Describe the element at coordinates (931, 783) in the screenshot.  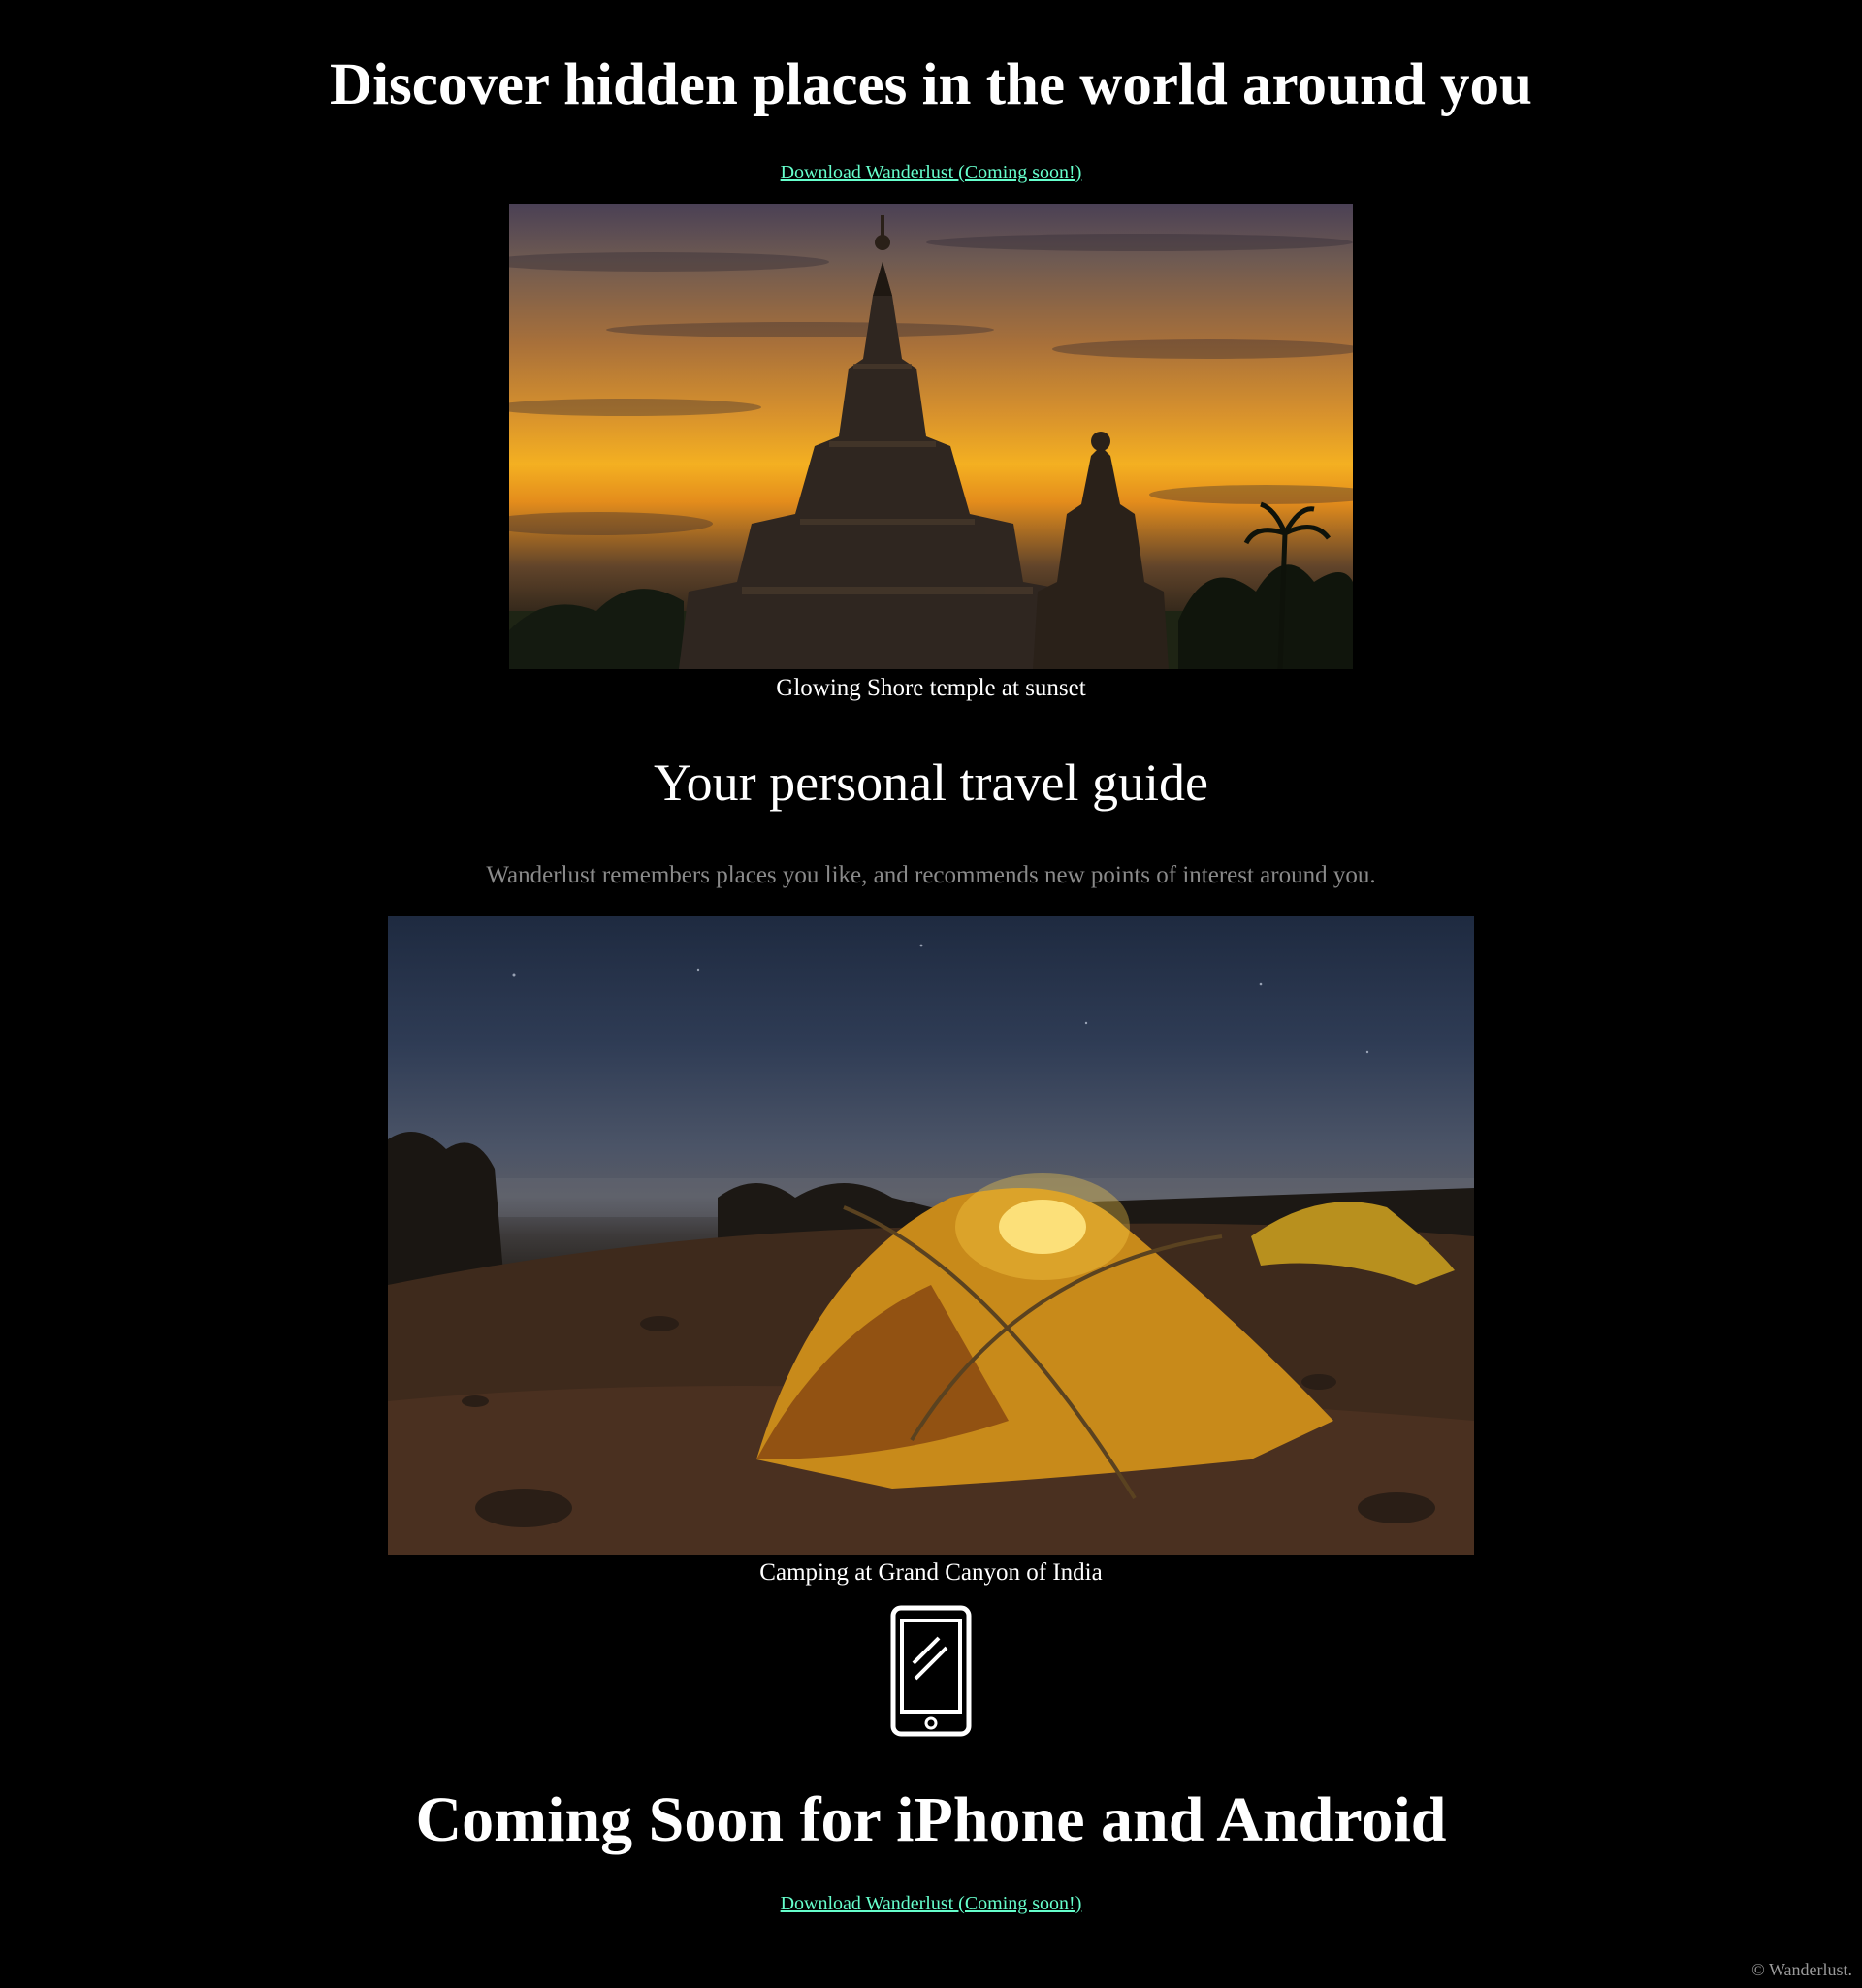
I see `section-title: Your personal travel guide` at that location.